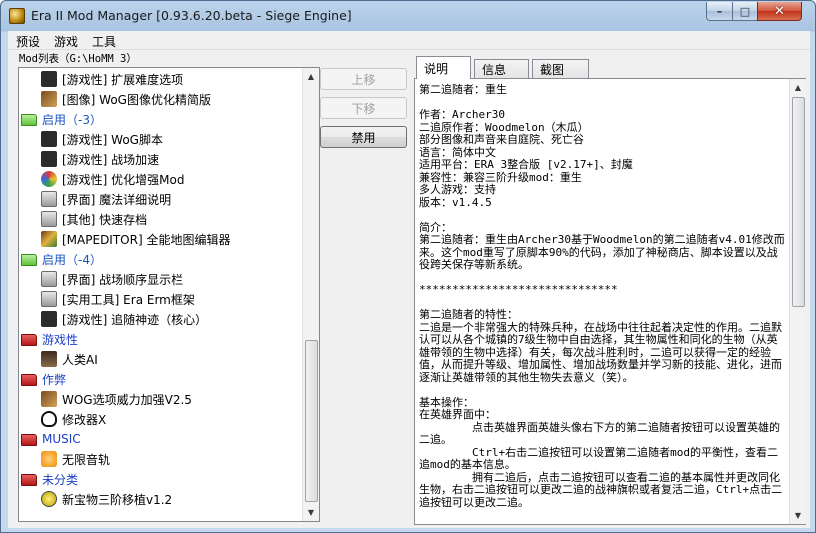 The height and width of the screenshot is (533, 816). I want to click on category-label: 启用（-3）, so click(72, 119).